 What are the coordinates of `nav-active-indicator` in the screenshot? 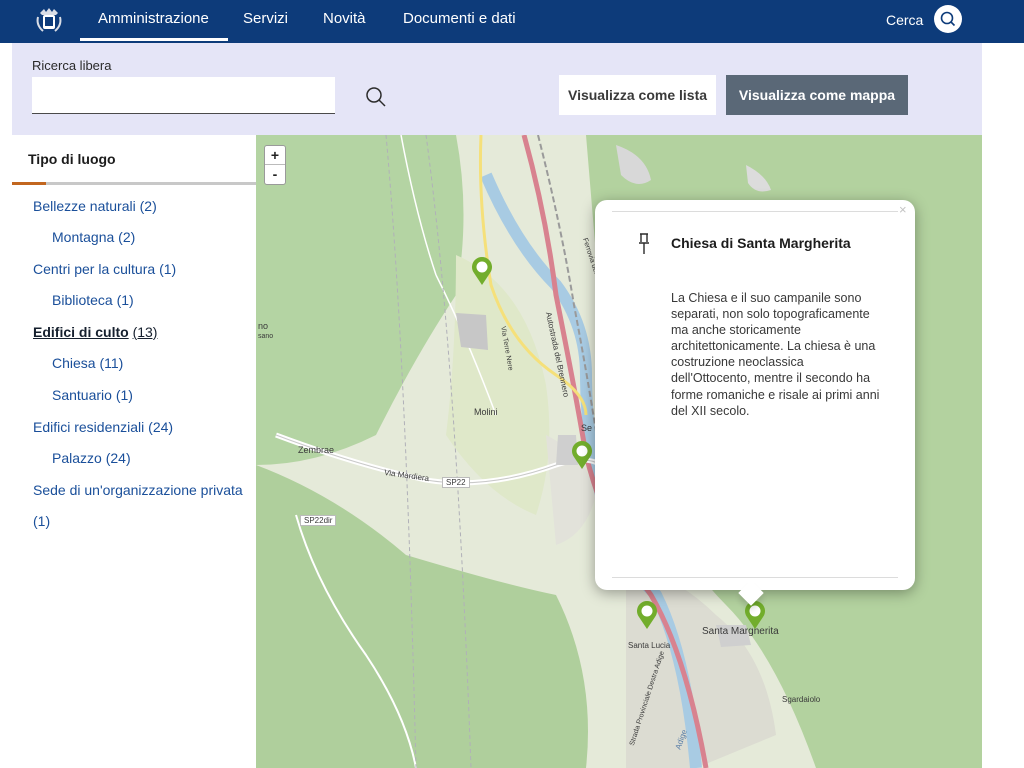 It's located at (154, 39).